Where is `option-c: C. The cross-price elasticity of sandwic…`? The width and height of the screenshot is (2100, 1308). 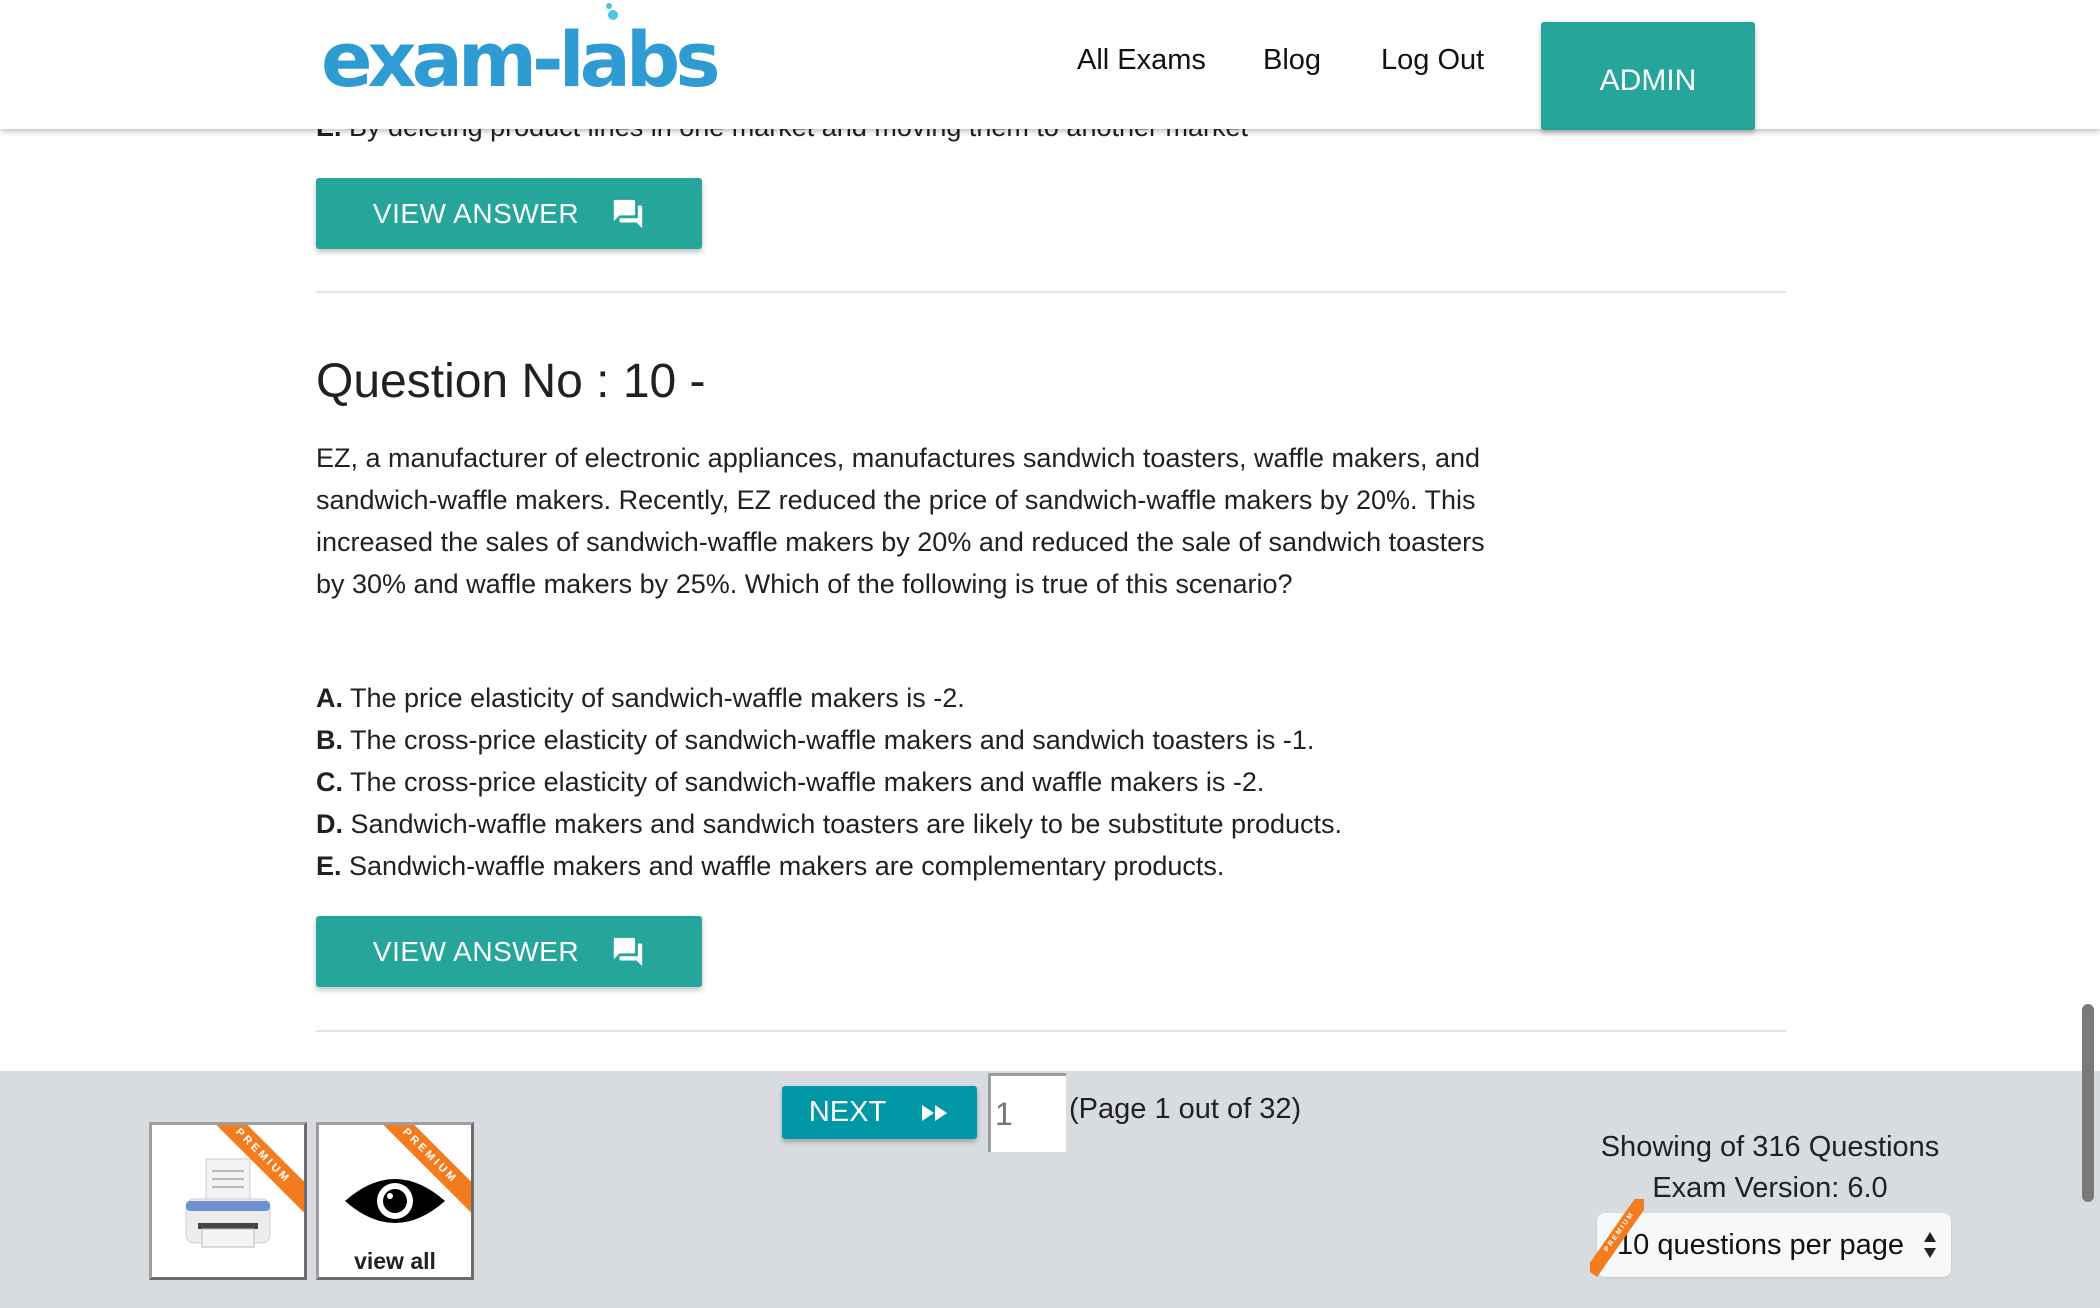
option-c: C. The cross-price elasticity of sandwic… is located at coordinates (829, 782).